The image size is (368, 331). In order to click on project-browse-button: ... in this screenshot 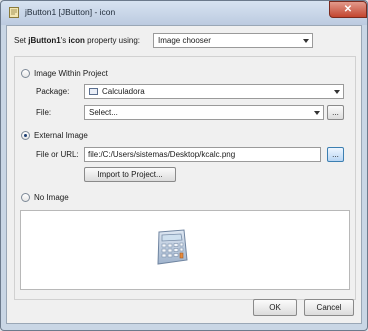, I will do `click(335, 112)`.